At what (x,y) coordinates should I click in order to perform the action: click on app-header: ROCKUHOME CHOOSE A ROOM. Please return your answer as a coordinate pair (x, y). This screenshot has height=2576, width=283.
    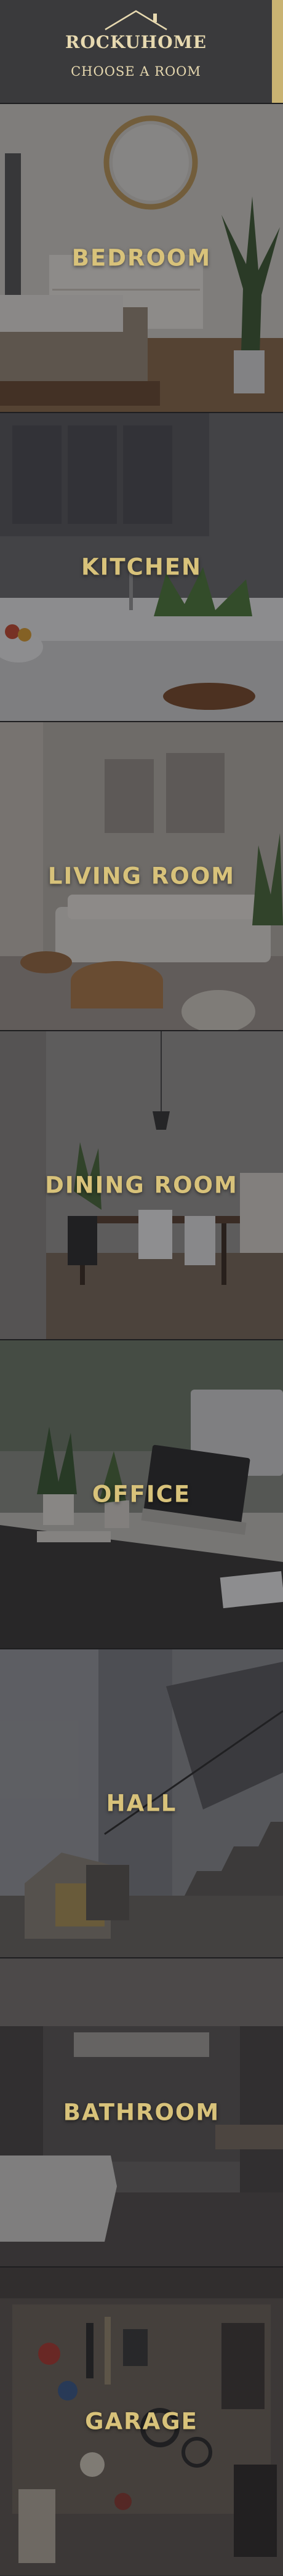
    Looking at the image, I should click on (141, 51).